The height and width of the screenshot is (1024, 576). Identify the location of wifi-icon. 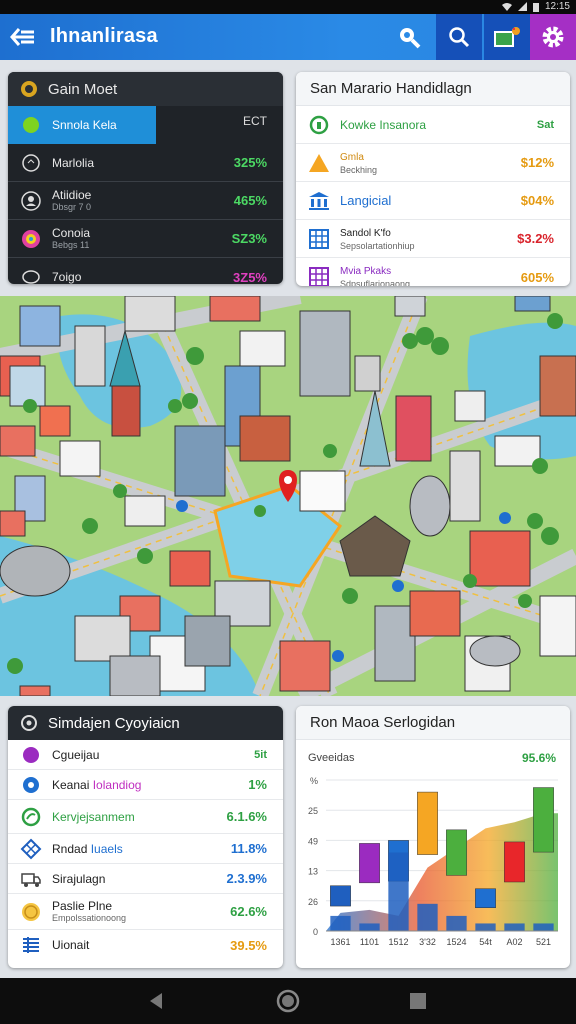
(506, 7).